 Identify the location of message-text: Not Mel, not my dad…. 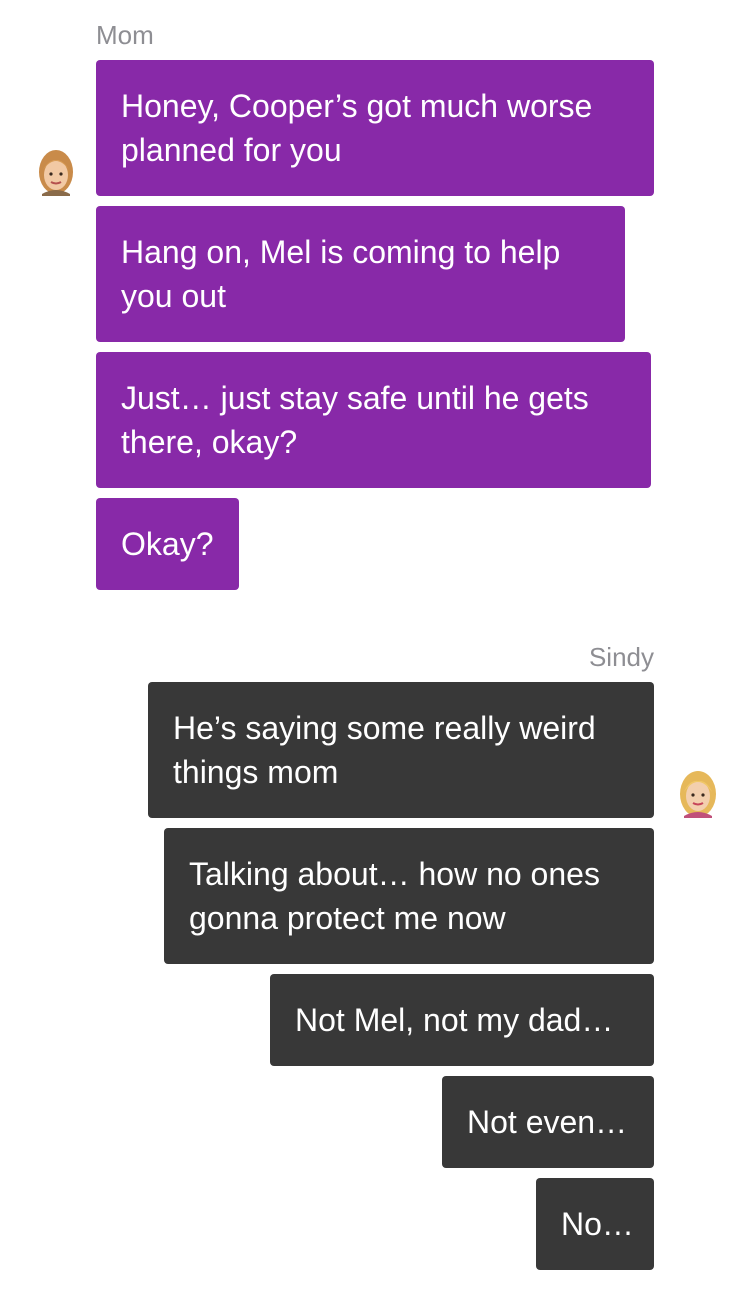
(454, 1020).